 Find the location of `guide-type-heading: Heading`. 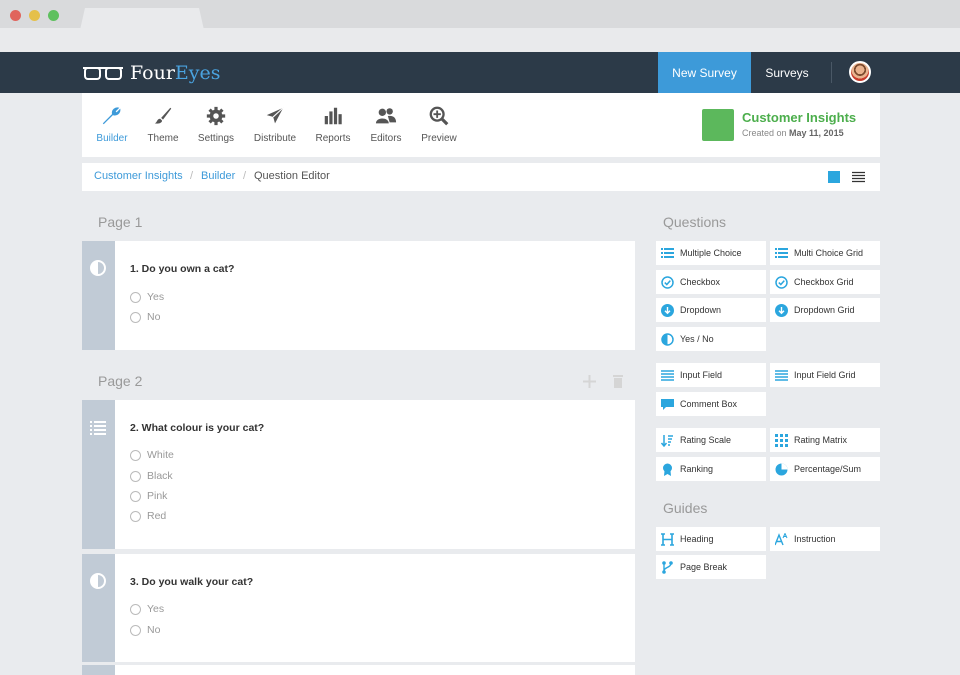

guide-type-heading: Heading is located at coordinates (711, 539).